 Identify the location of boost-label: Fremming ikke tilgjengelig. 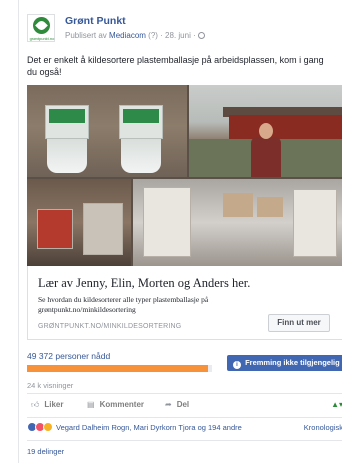
(292, 362).